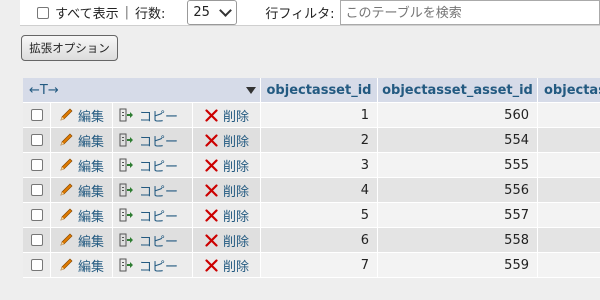  Describe the element at coordinates (212, 12) in the screenshot. I see `rows-select: 25` at that location.